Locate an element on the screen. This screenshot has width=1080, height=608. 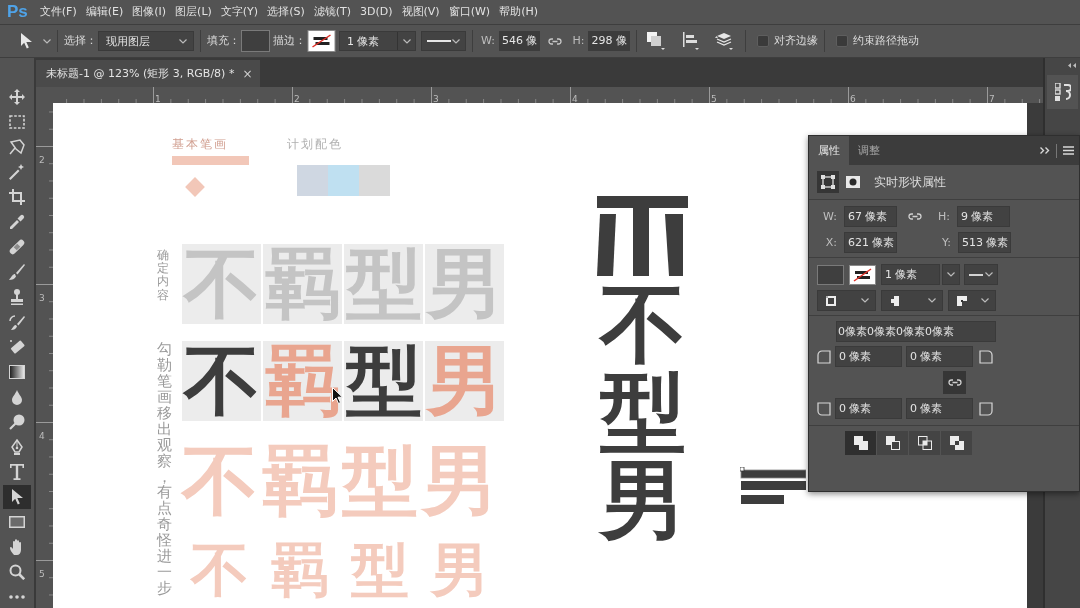
input-field: 513 像素 is located at coordinates (984, 242).